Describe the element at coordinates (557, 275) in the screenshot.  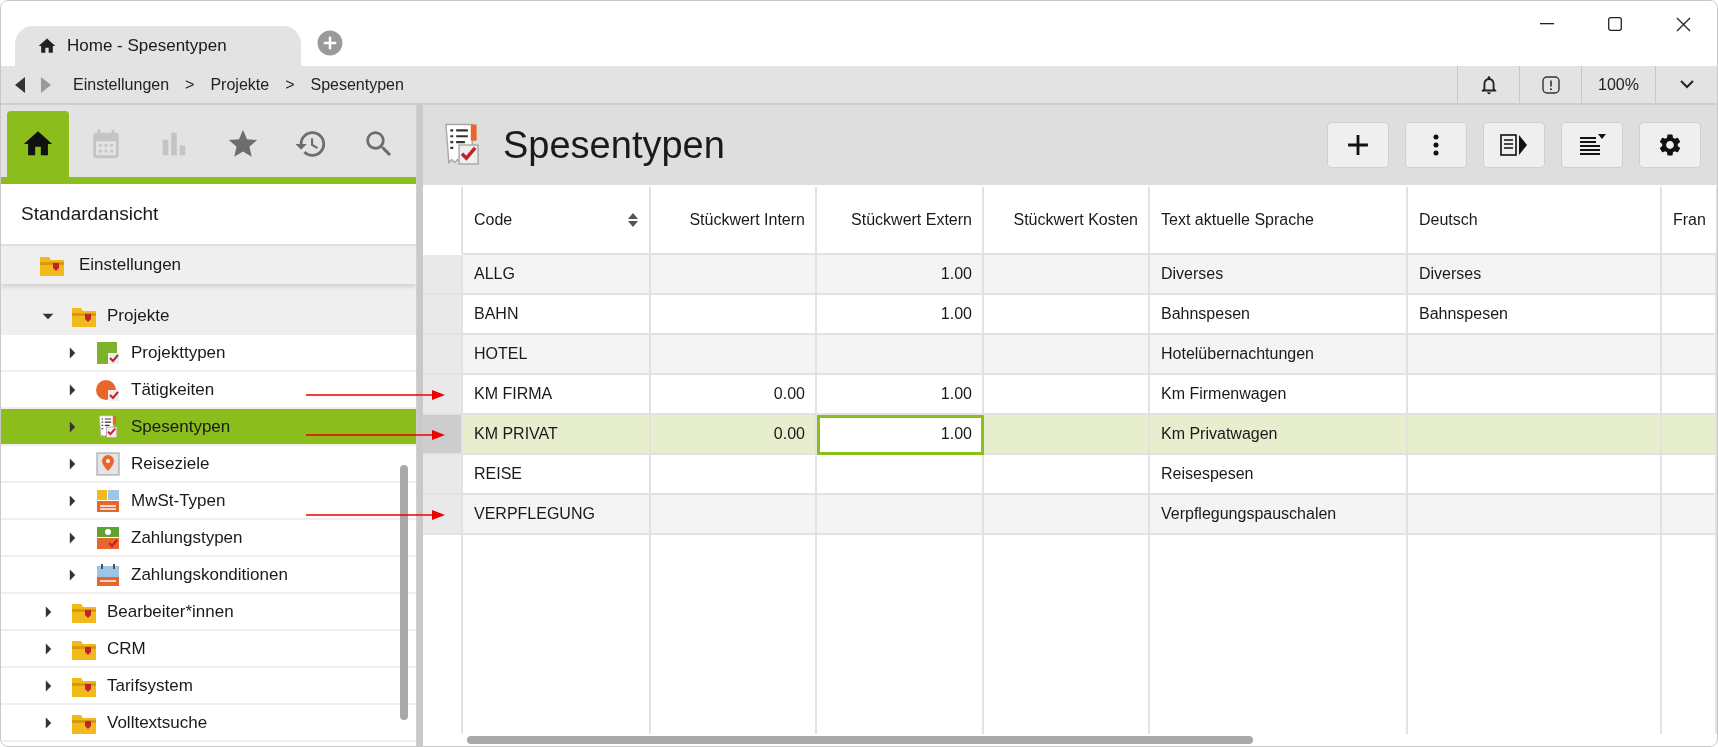
I see `table-cell: ALLG` at that location.